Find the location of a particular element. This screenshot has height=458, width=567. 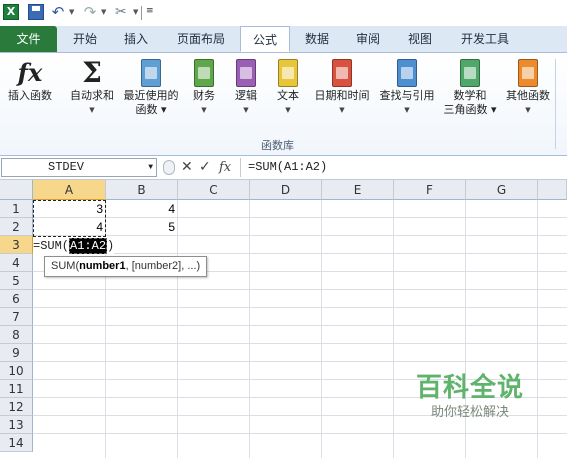

tab-formulas: 公式 is located at coordinates (265, 39).